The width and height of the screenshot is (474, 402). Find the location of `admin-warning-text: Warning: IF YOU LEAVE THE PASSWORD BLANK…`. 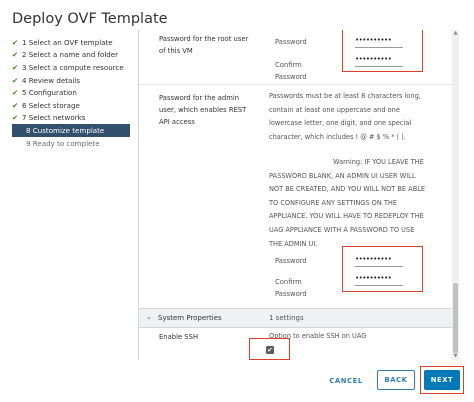

admin-warning-text: Warning: IF YOU LEAVE THE PASSWORD BLANK… is located at coordinates (359, 203).